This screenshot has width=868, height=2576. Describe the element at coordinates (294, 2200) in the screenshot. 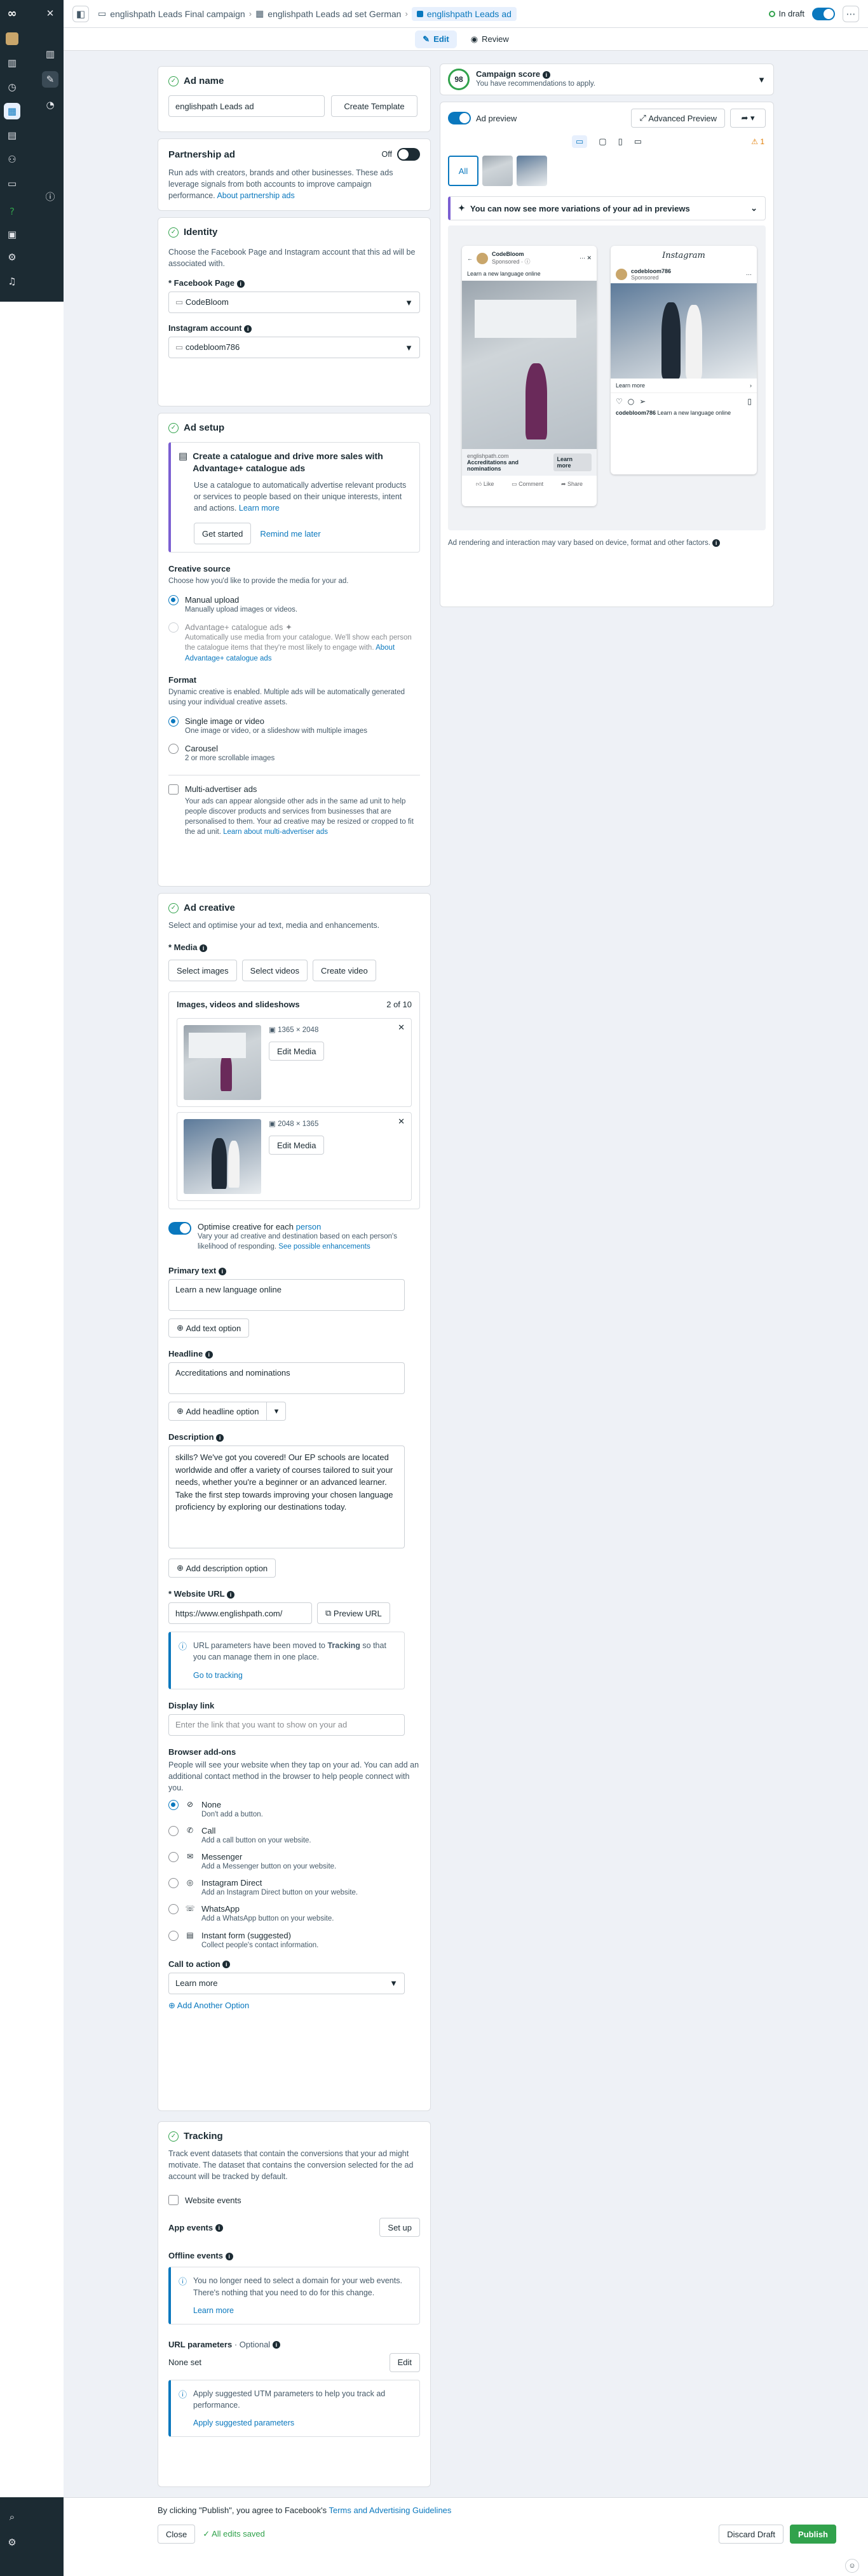

I see `website-events-option: Website events` at that location.